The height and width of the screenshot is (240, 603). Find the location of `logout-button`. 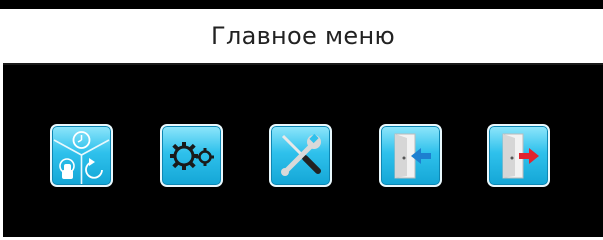

logout-button is located at coordinates (518, 155).